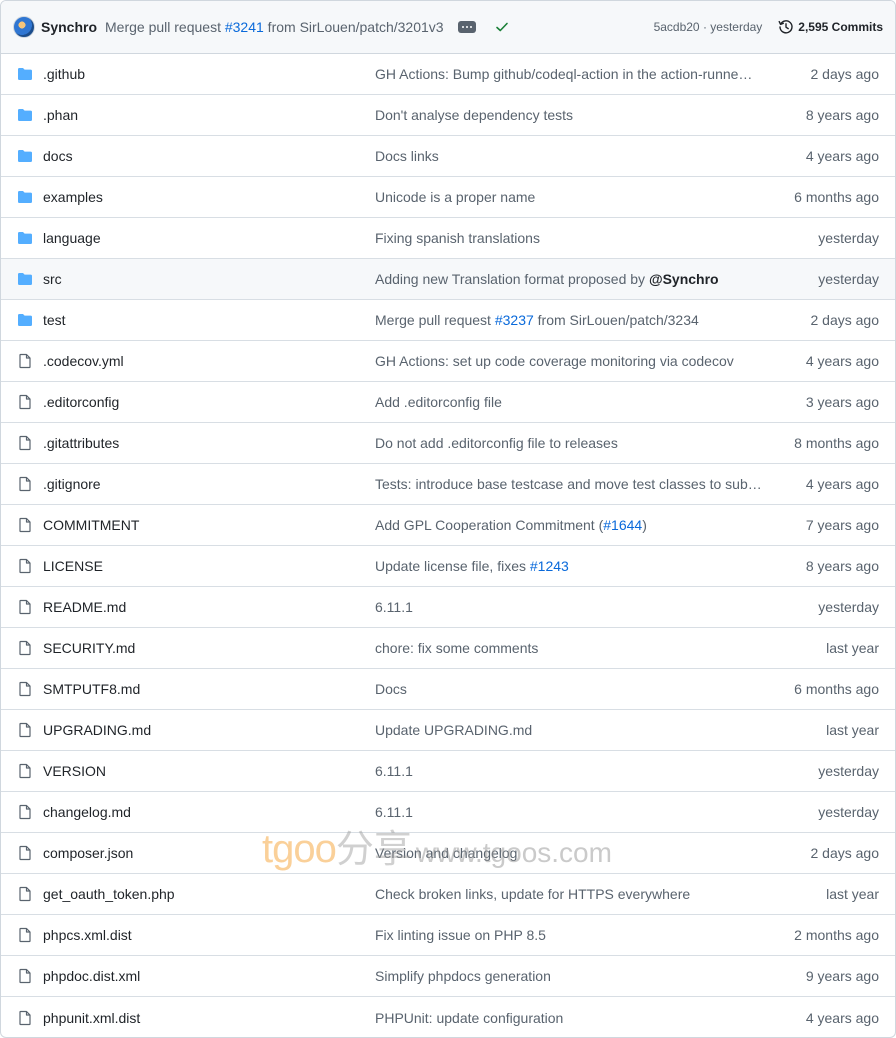 This screenshot has width=896, height=1038. Describe the element at coordinates (209, 648) in the screenshot. I see `file-name-link: SECURITY.md` at that location.